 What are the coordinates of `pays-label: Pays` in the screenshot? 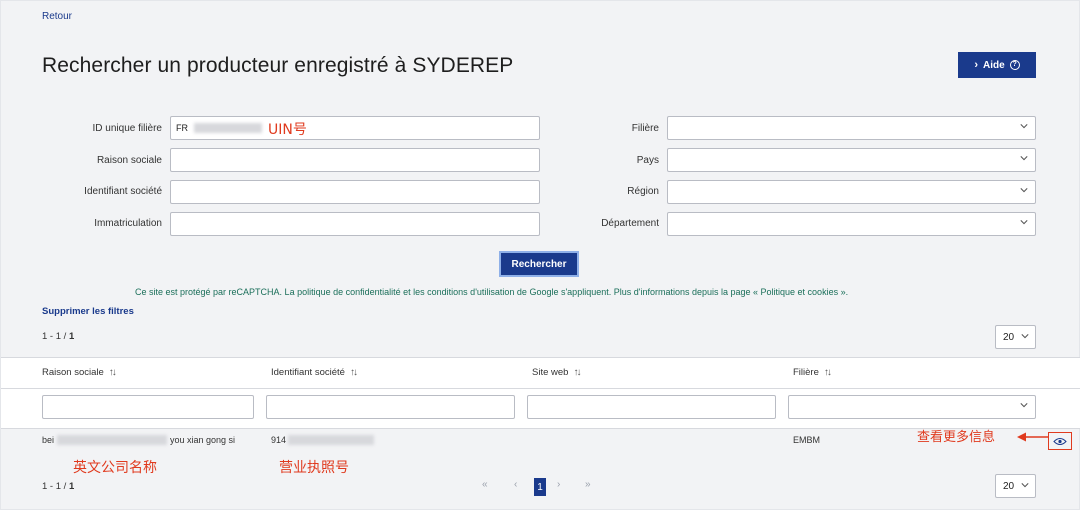 It's located at (647, 160).